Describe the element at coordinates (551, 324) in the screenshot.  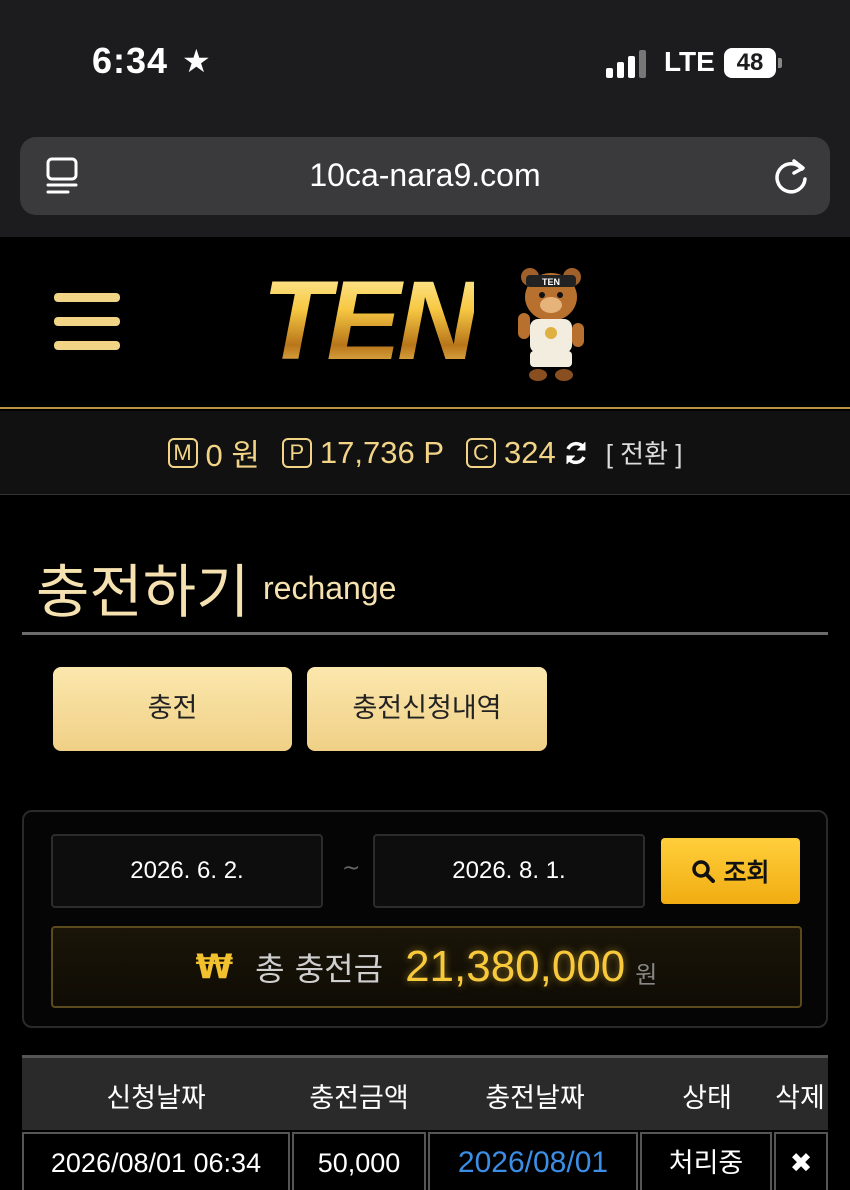
I see `bear-mascot-icon: TEN` at that location.